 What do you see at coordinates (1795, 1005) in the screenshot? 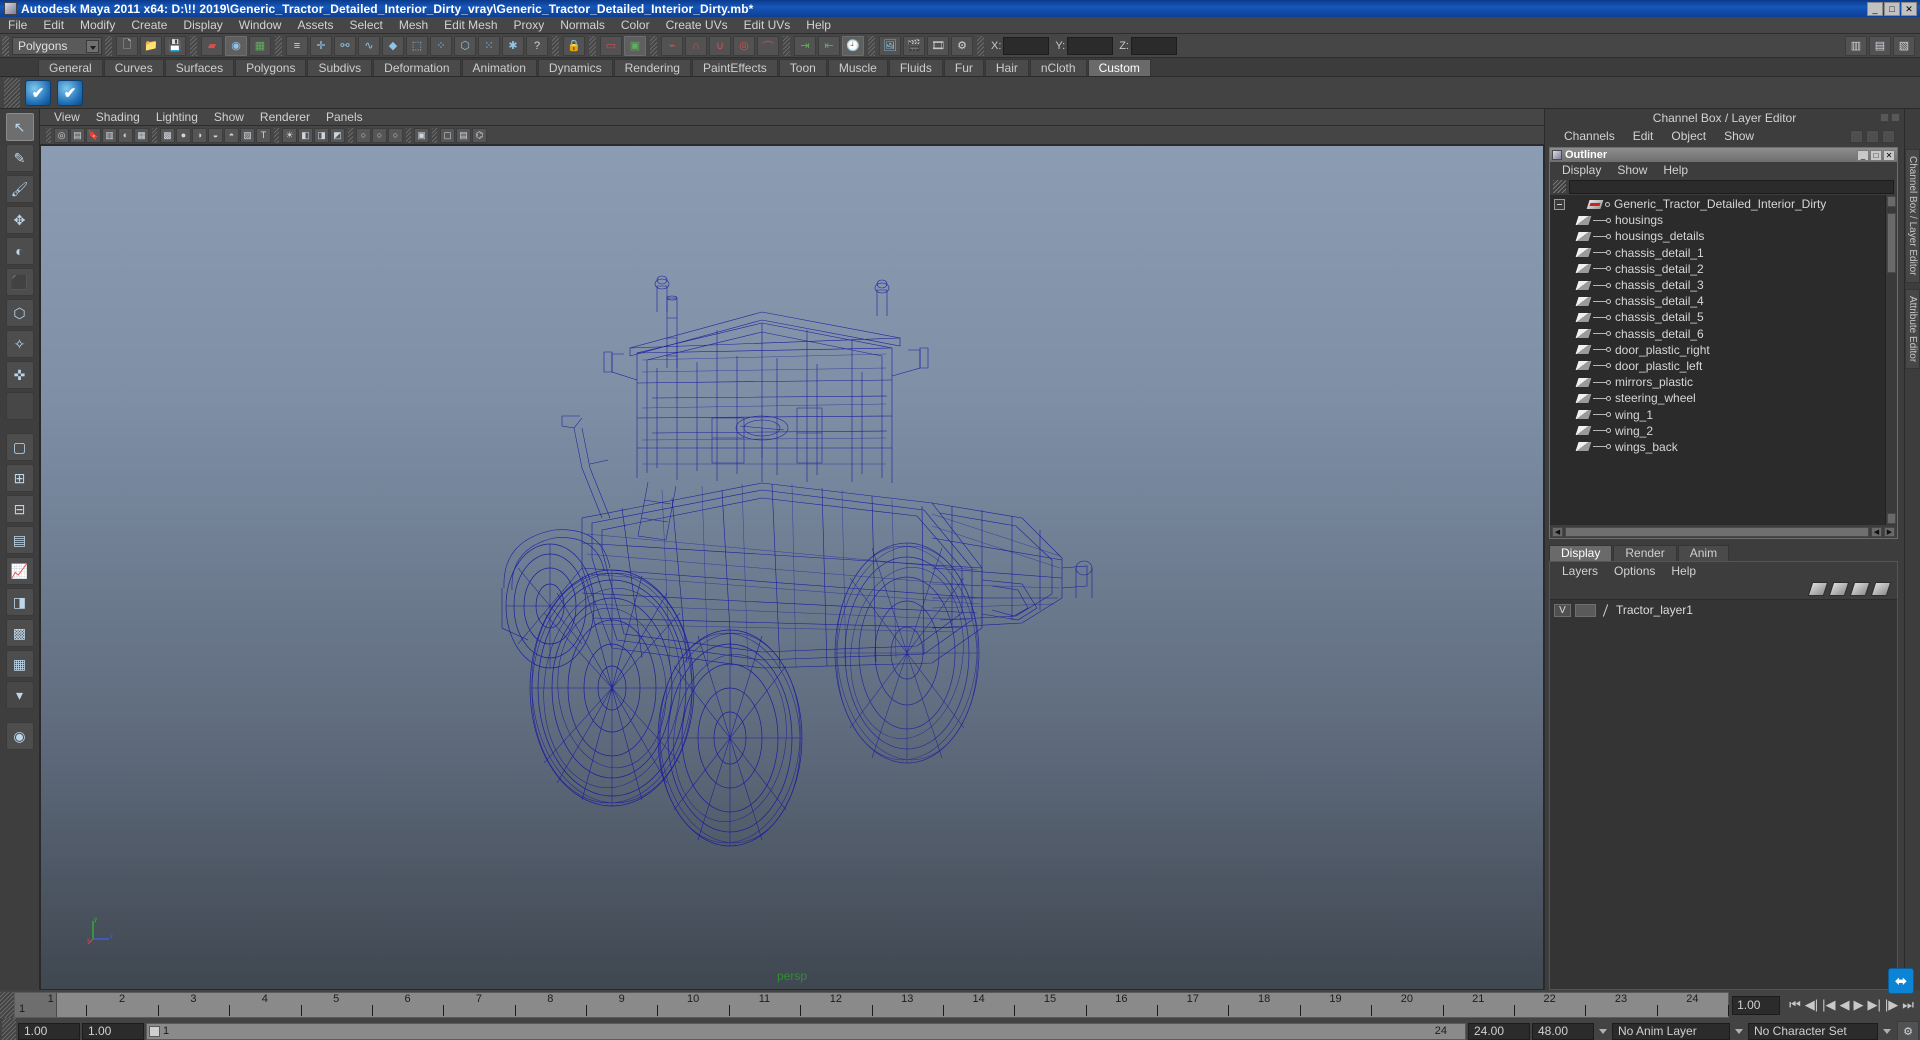
I see `go-to-start-button: ⏮` at bounding box center [1795, 1005].